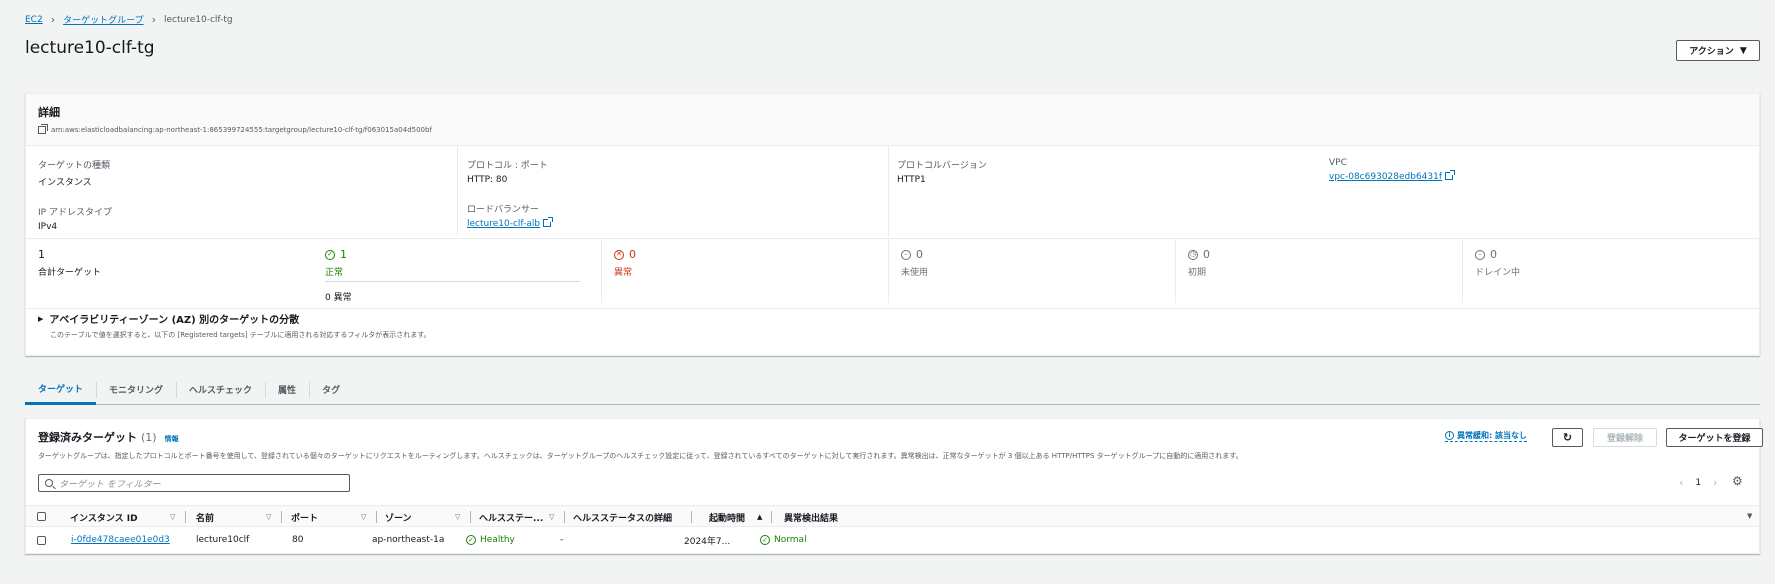 Image resolution: width=1775 pixels, height=584 pixels. Describe the element at coordinates (915, 273) in the screenshot. I see `unused-label: 未使用` at that location.